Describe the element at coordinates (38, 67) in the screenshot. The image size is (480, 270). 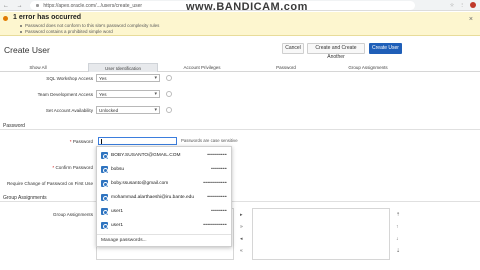
I see `tab-show-all: Show All` at that location.